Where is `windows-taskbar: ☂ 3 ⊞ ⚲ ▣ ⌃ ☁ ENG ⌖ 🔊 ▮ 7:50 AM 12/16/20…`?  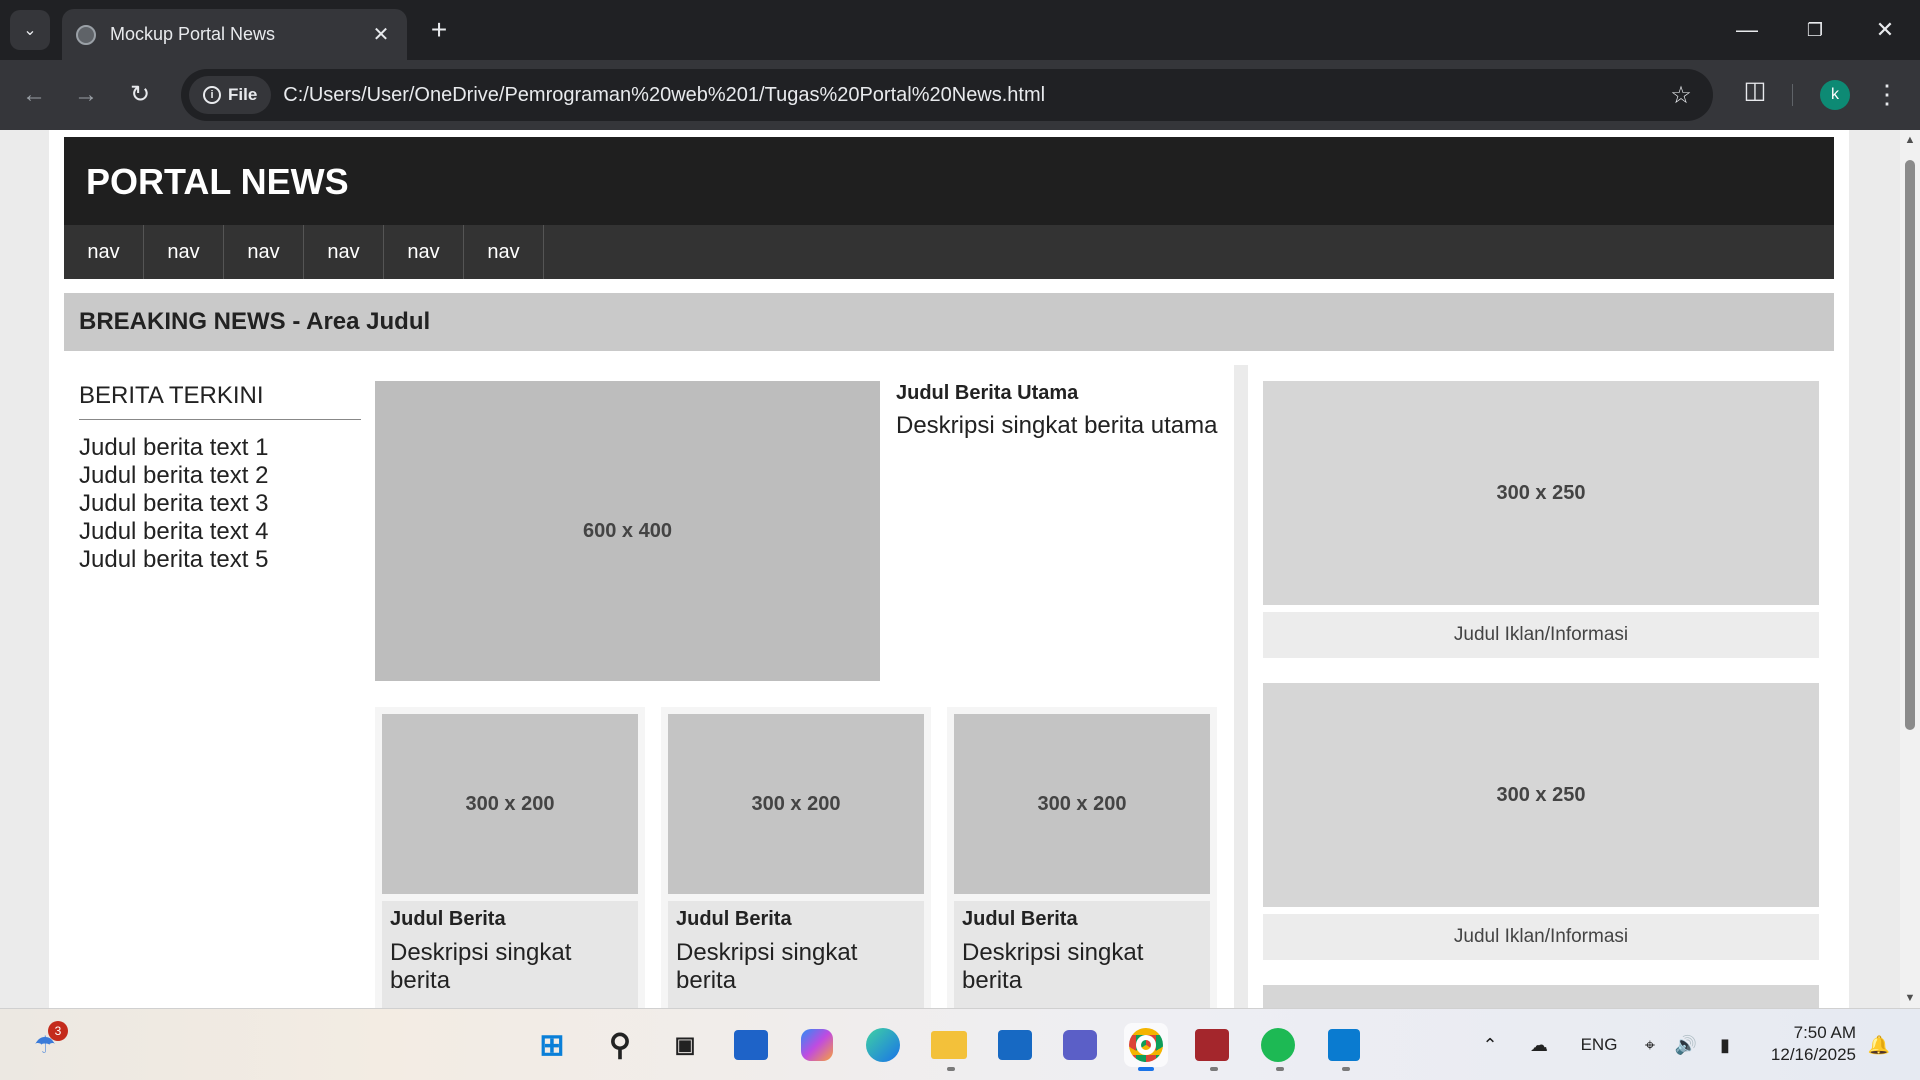 windows-taskbar: ☂ 3 ⊞ ⚲ ▣ ⌃ ☁ ENG ⌖ 🔊 ▮ 7:50 AM 12/16/20… is located at coordinates (960, 1044).